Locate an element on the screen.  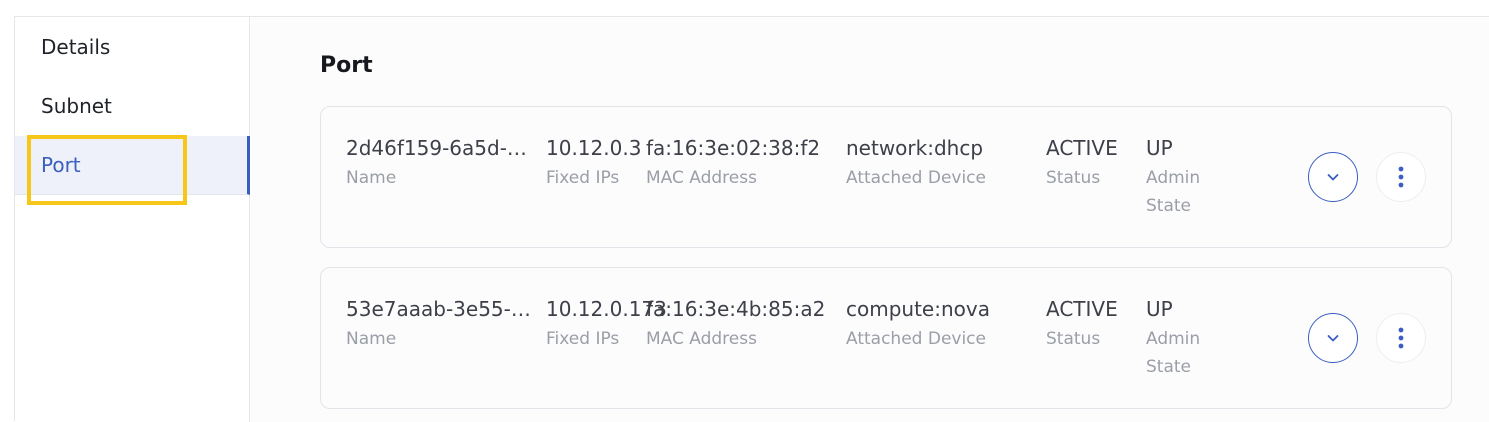
sidebar-item-label: Details is located at coordinates (76, 46).